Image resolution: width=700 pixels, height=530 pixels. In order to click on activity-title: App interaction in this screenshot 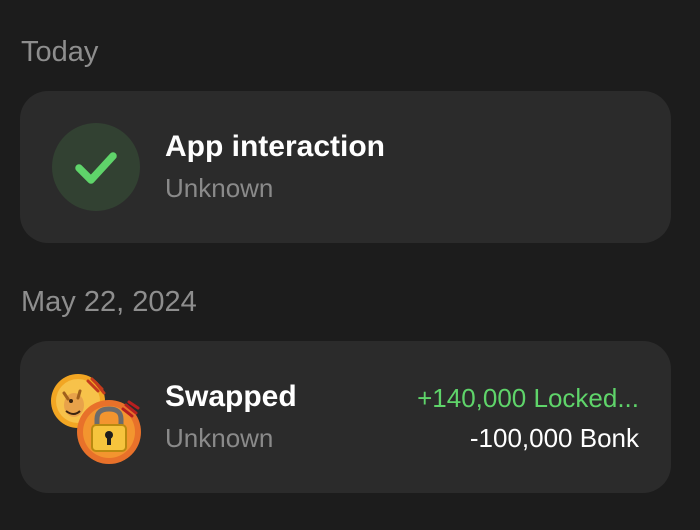, I will do `click(275, 146)`.